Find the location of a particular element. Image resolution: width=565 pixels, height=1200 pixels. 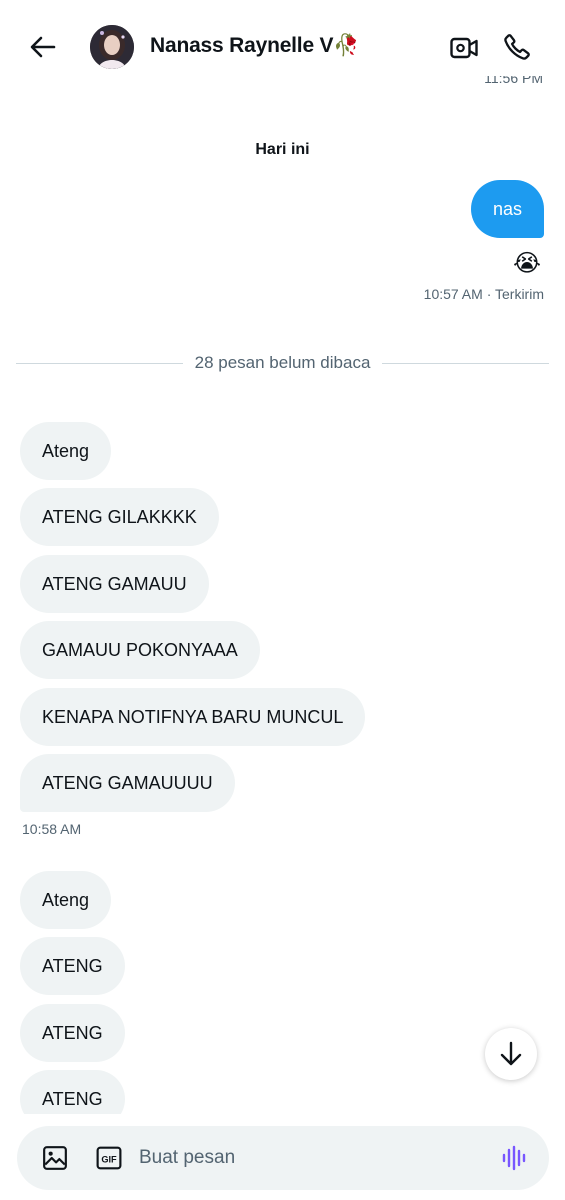

chat-header: Nanass Raynelle V🥀 11:56 PM is located at coordinates (282, 46).